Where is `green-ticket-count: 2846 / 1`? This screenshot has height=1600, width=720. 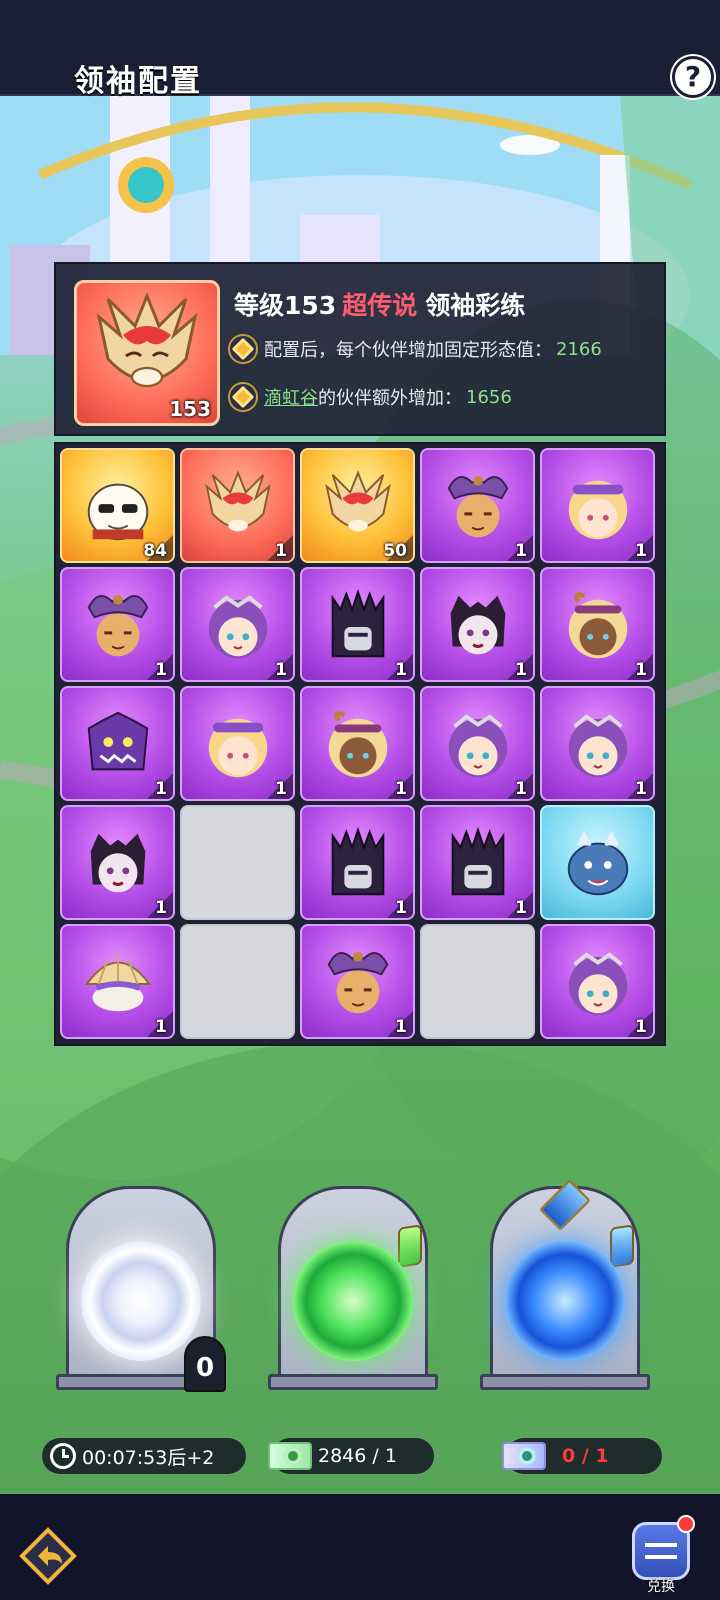
green-ticket-count: 2846 / 1 is located at coordinates (357, 1456).